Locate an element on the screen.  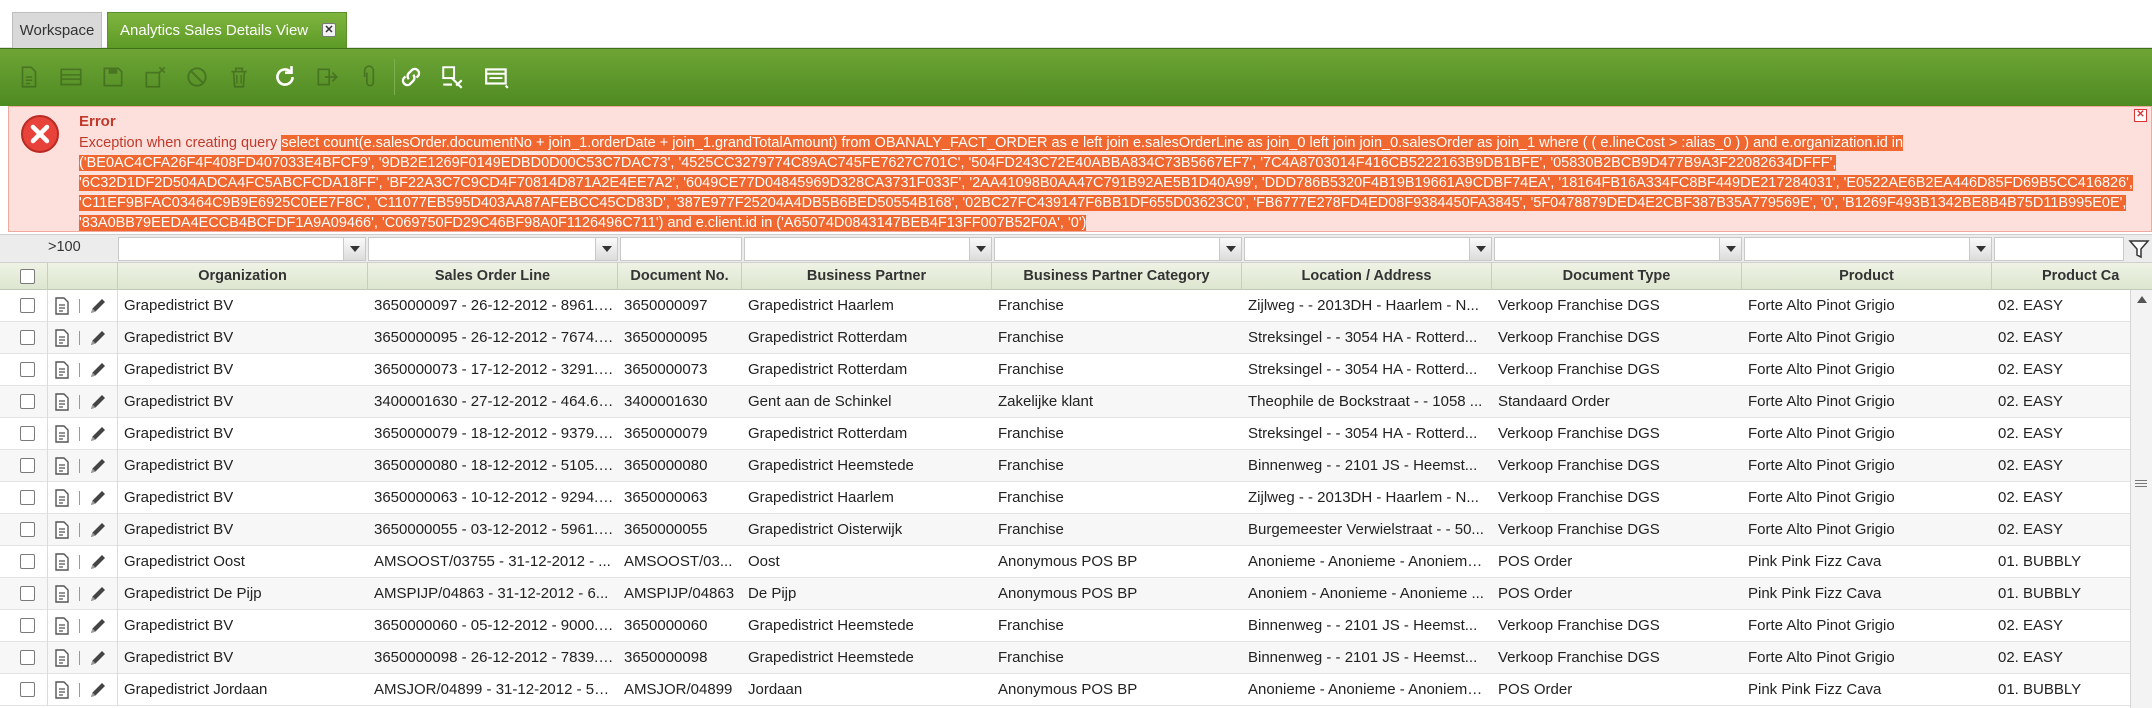
select-all-checkbox is located at coordinates (27, 276).